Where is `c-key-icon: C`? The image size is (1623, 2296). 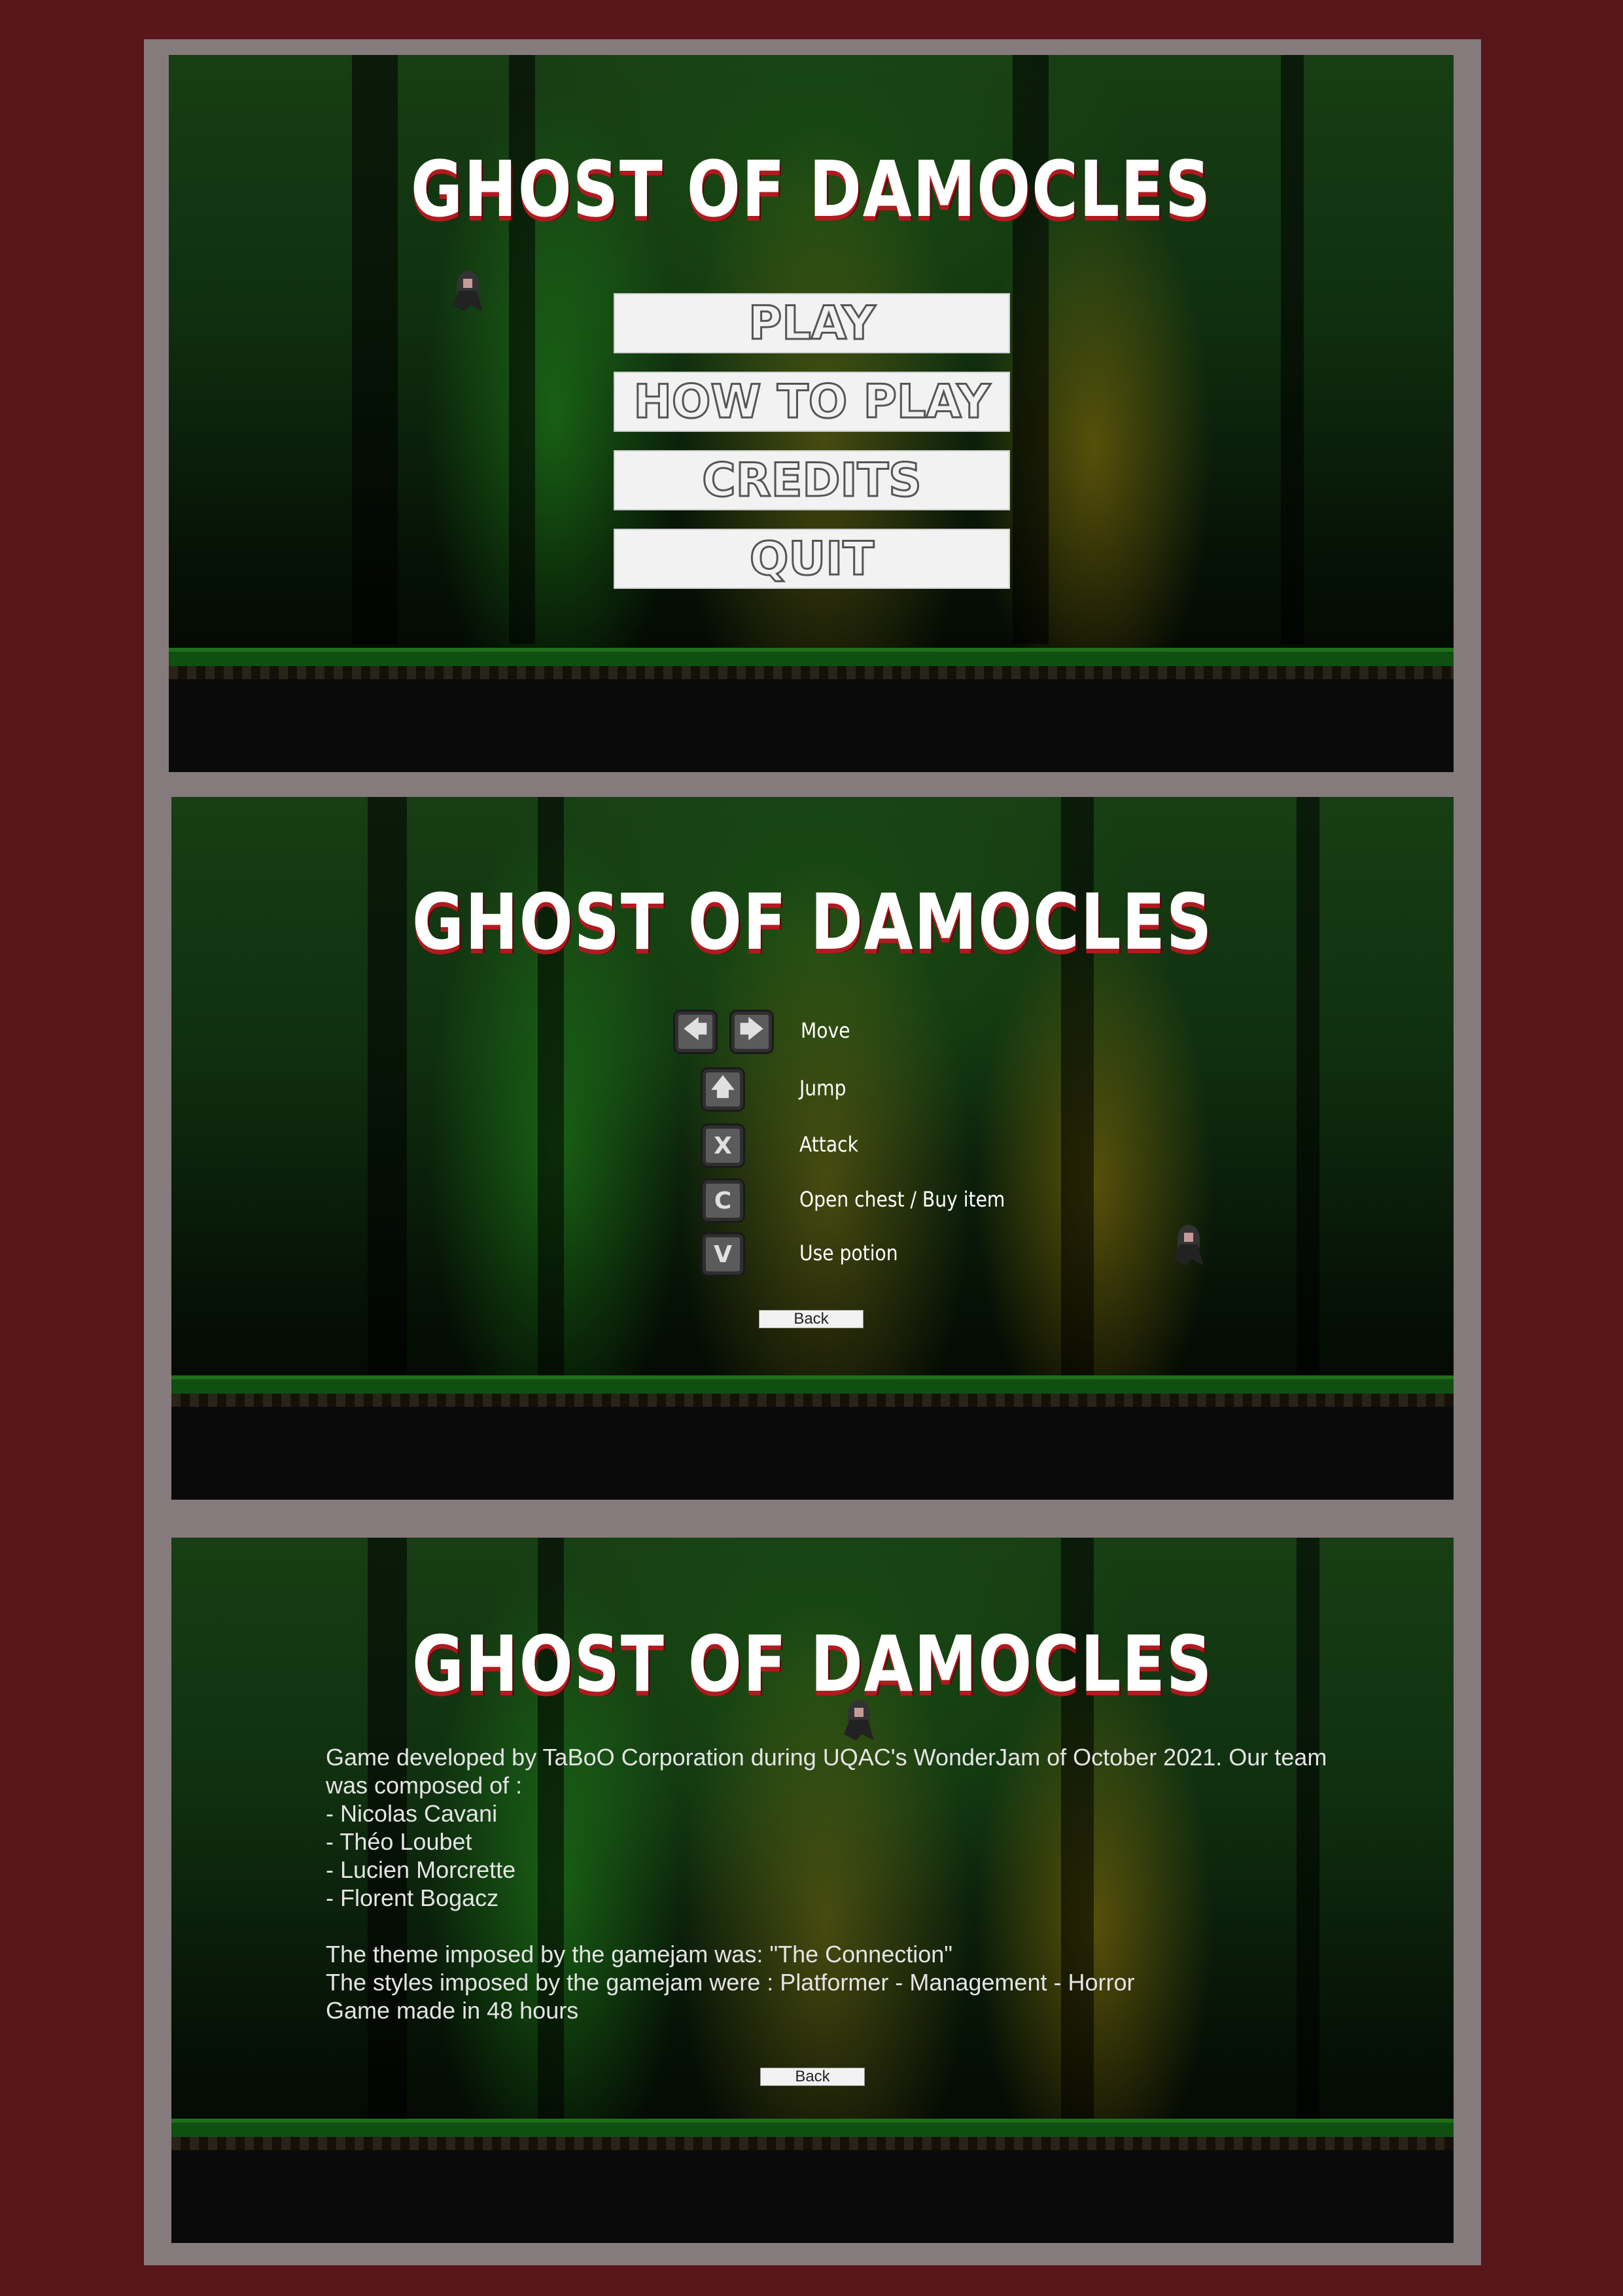 c-key-icon: C is located at coordinates (723, 1201).